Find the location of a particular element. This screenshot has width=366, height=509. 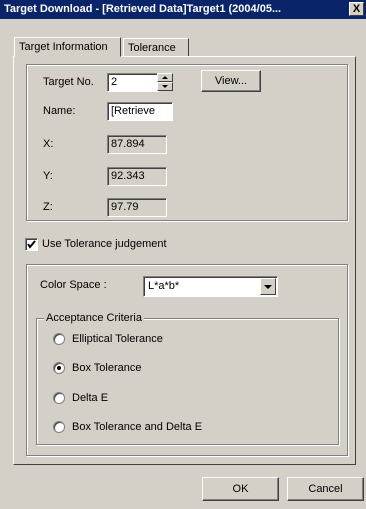

radio-elliptical is located at coordinates (59, 339).